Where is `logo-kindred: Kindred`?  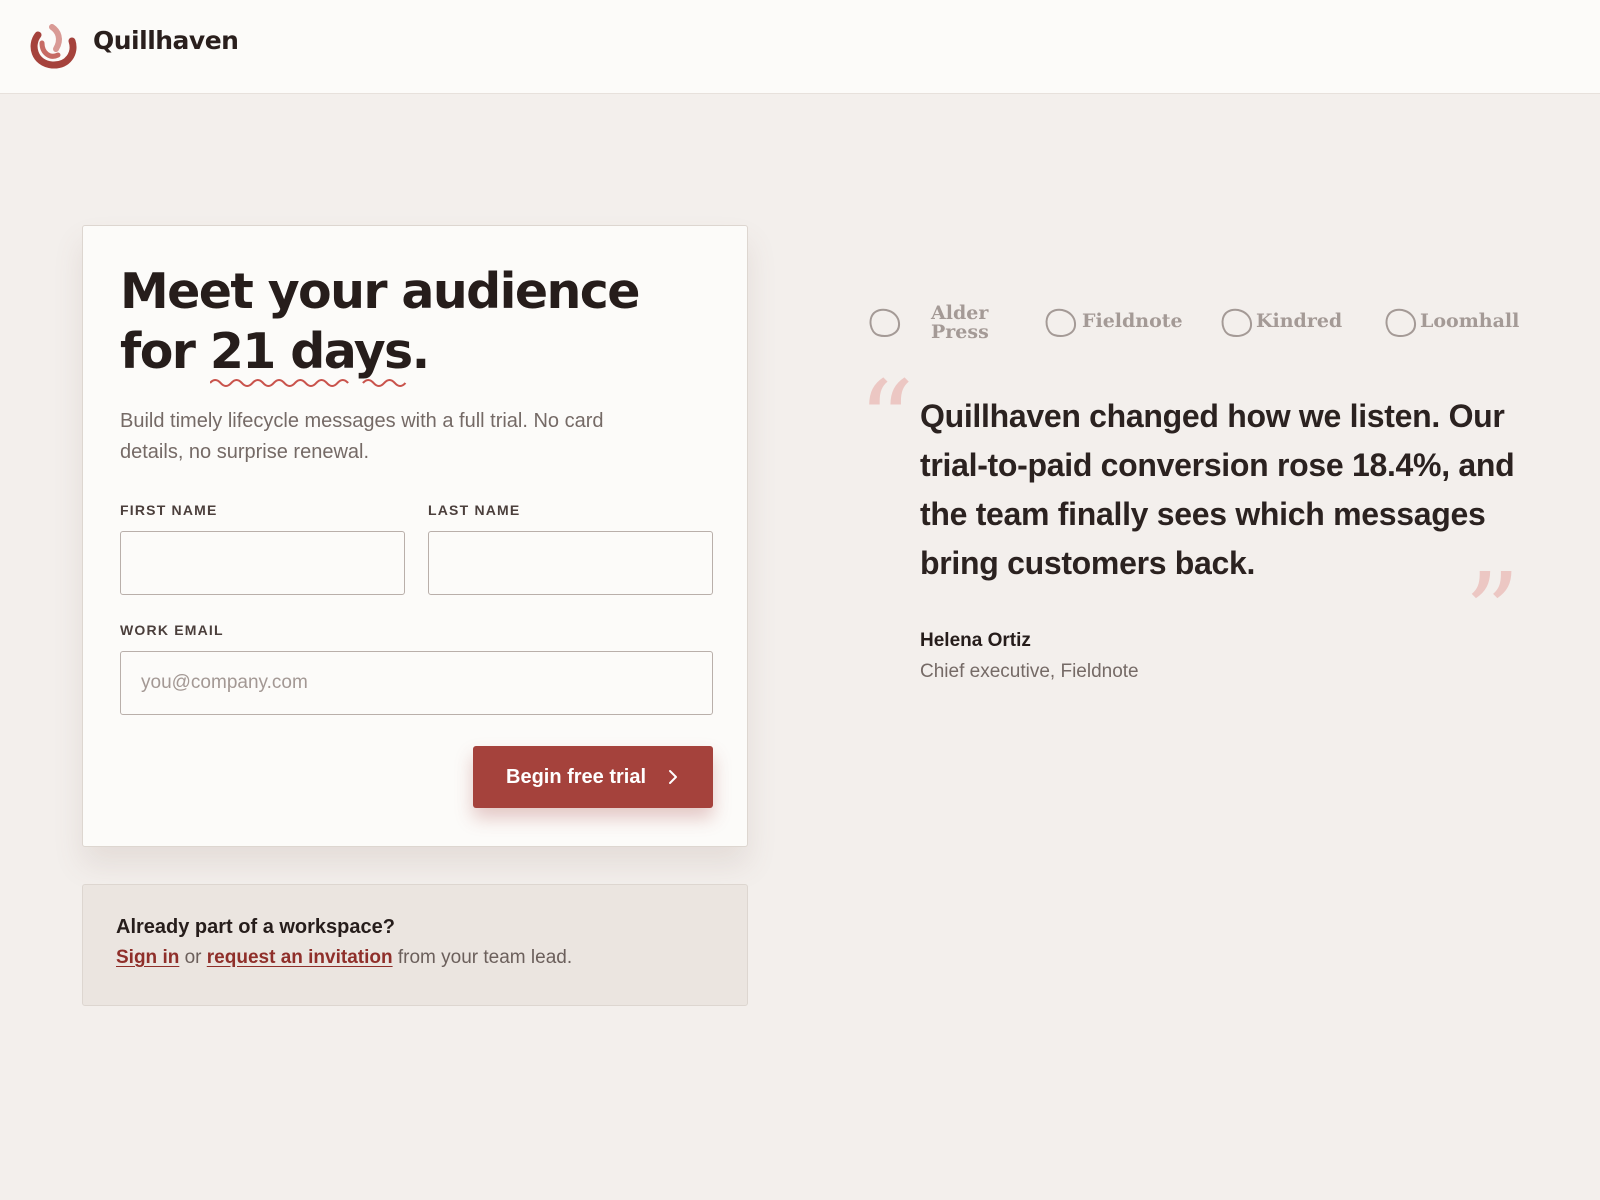
logo-kindred: Kindred is located at coordinates (1285, 322).